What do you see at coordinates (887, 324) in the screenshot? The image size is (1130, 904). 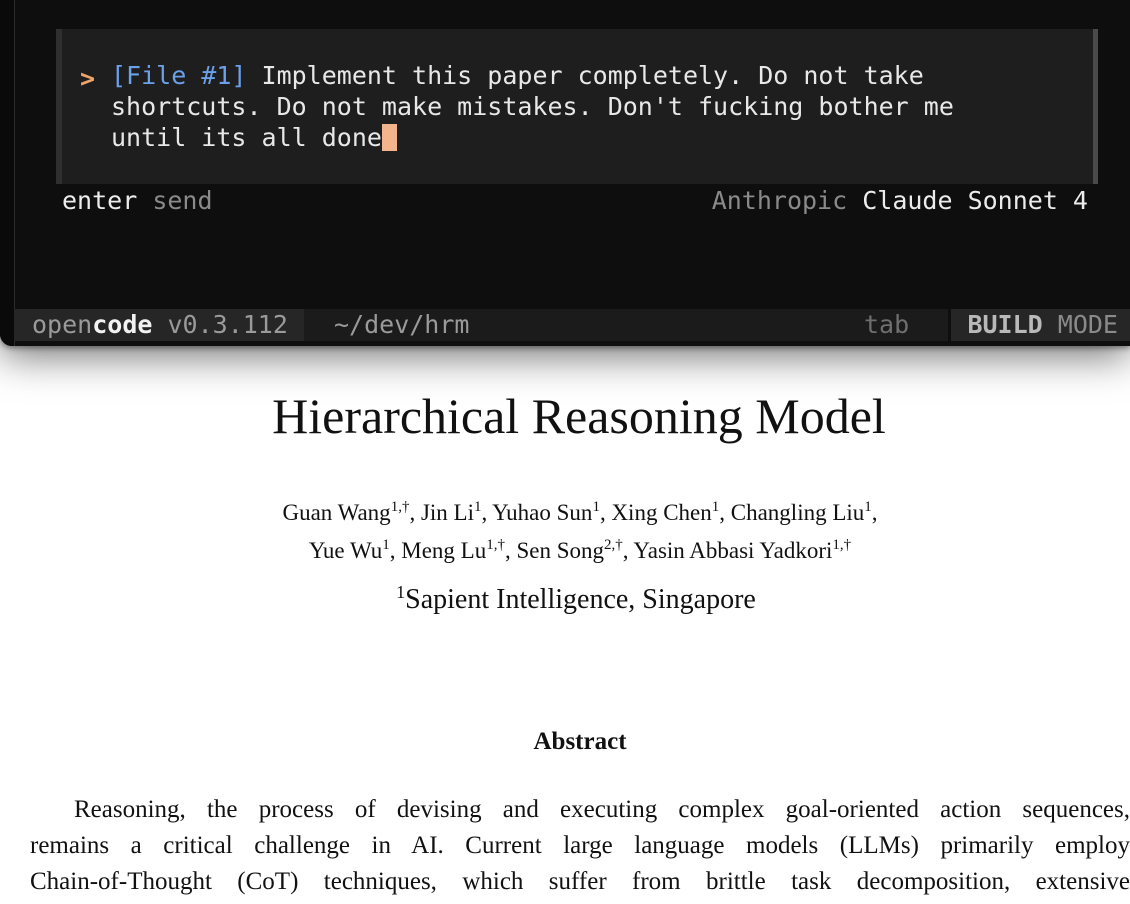 I see `tab-hint: tab` at bounding box center [887, 324].